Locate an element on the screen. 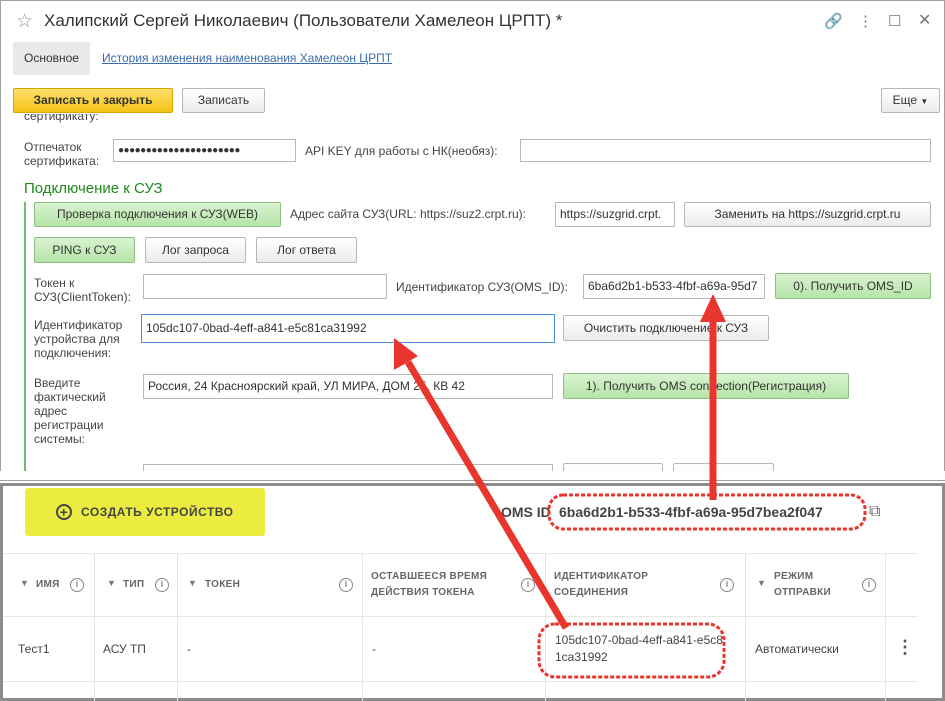 The height and width of the screenshot is (701, 945). connection-id-highlight is located at coordinates (631, 650).